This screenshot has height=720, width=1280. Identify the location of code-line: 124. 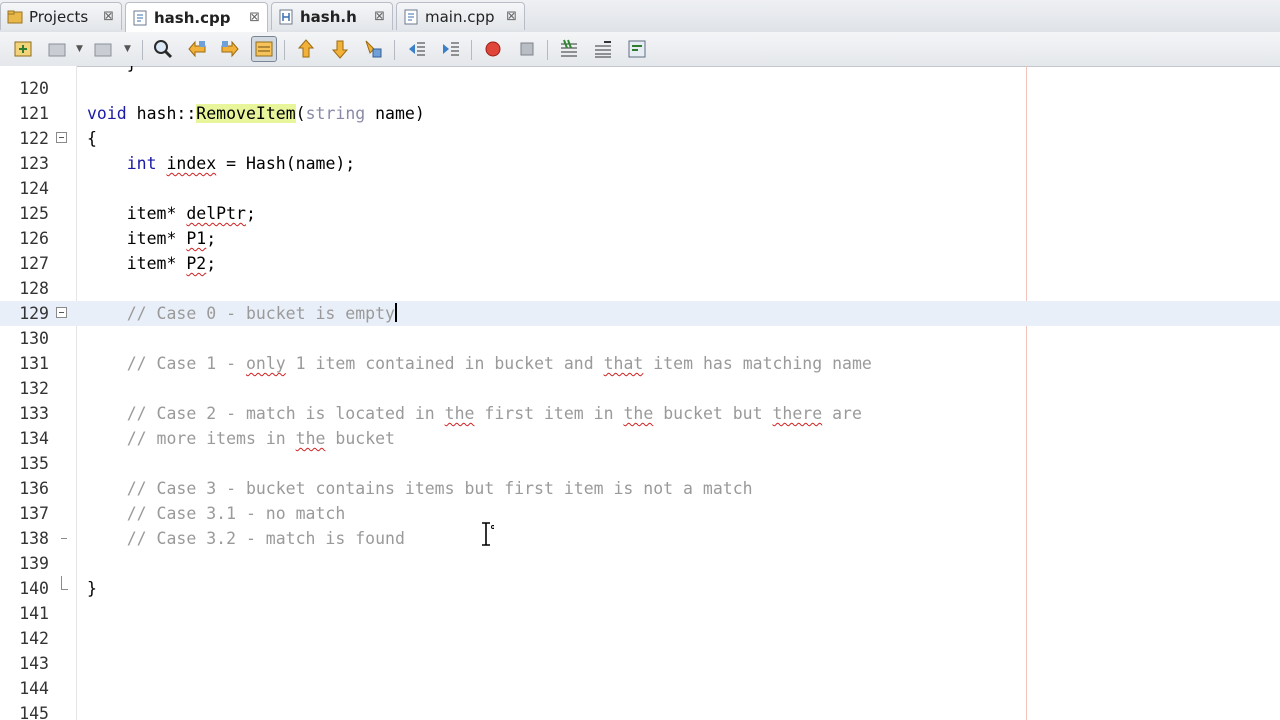
(640, 188).